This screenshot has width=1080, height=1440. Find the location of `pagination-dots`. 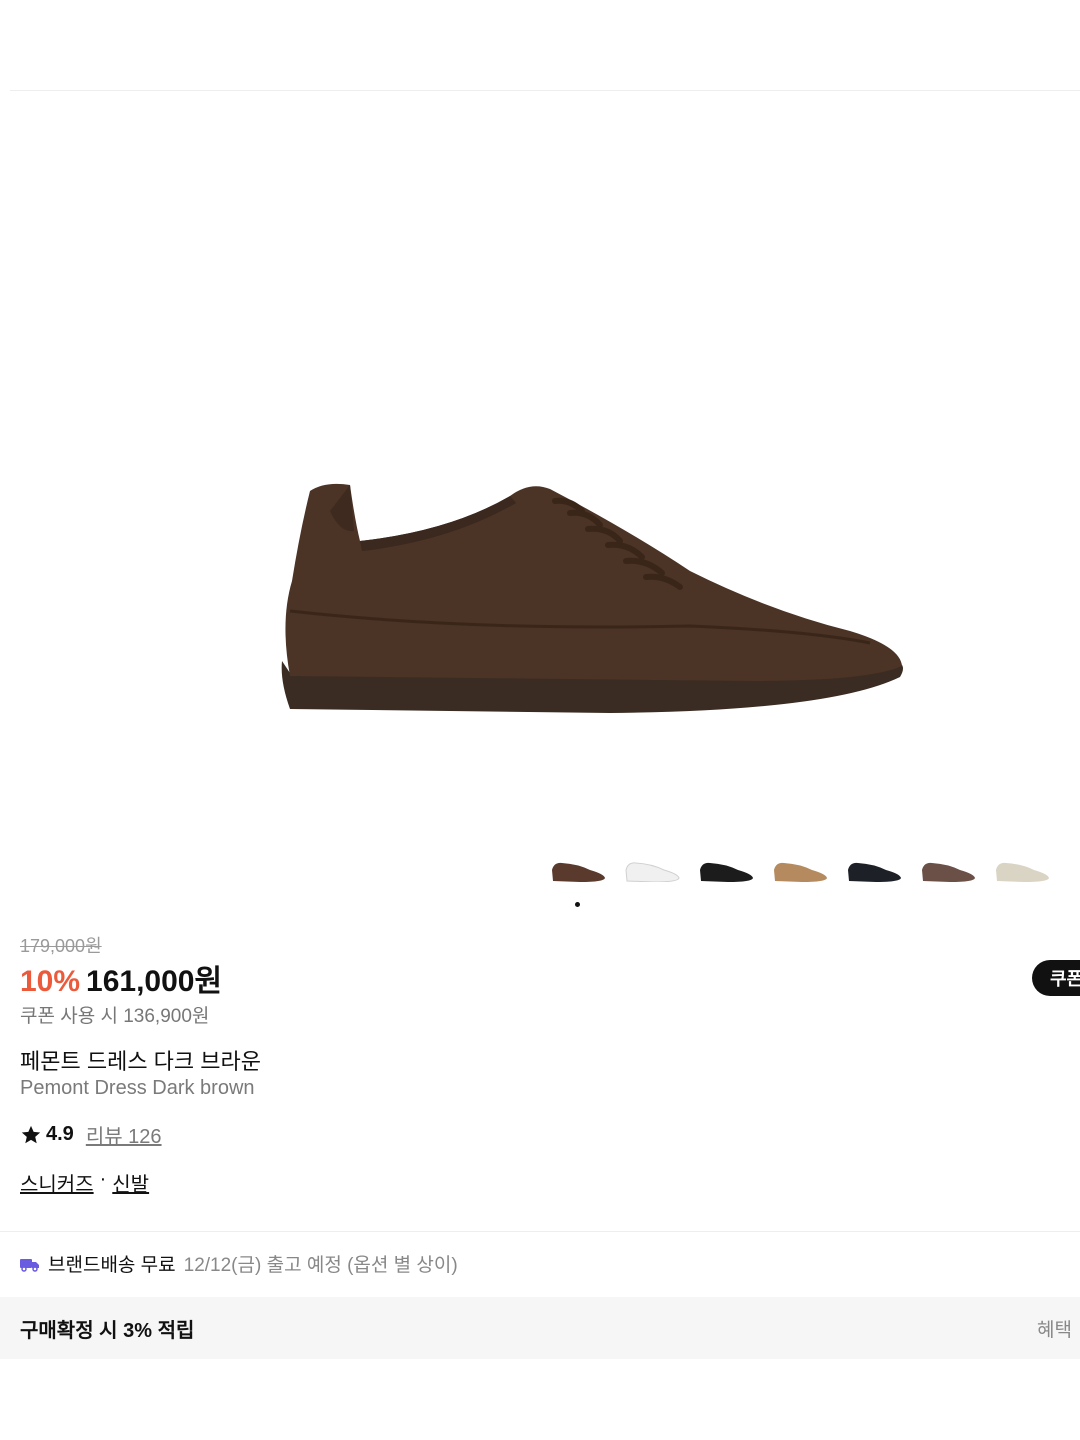

pagination-dots is located at coordinates (577, 904).